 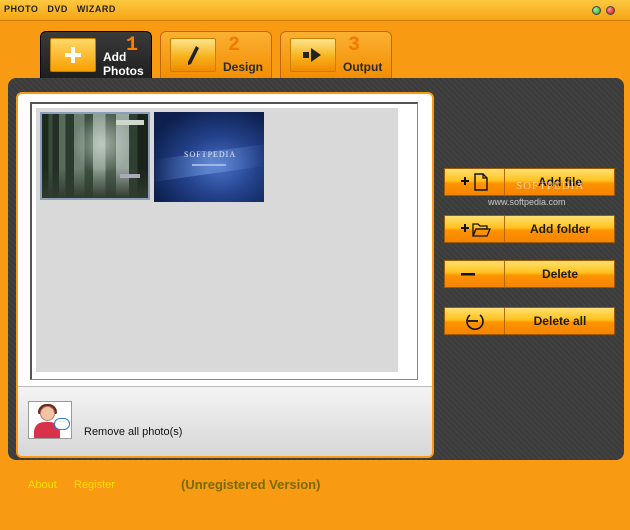 I want to click on avatar-head, so click(x=47, y=413).